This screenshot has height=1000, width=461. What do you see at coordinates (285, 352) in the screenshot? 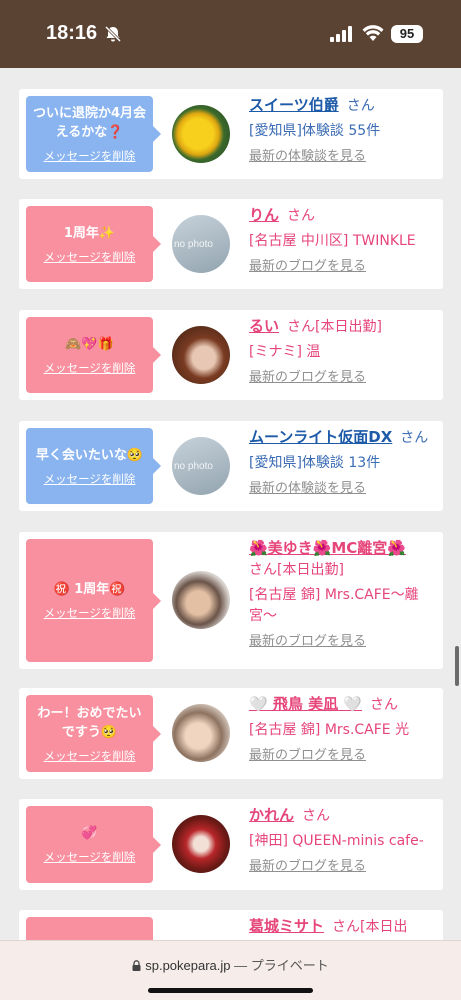
I see `shop-info: [ミナミ] 温` at bounding box center [285, 352].